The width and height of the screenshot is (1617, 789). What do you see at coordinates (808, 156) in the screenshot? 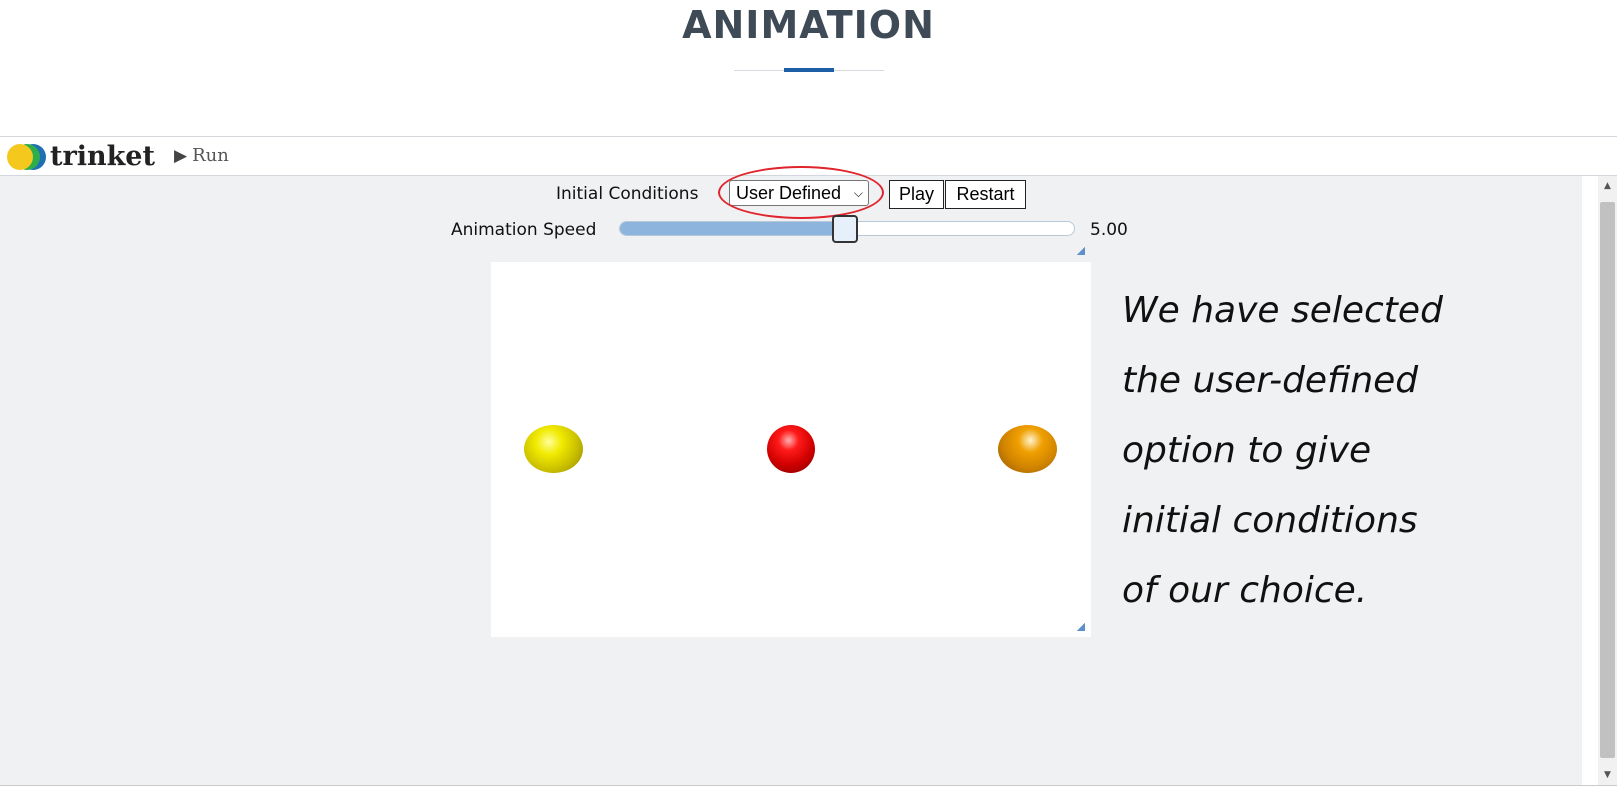
I see `trinket-toolbar: trinket ▶ Run` at bounding box center [808, 156].